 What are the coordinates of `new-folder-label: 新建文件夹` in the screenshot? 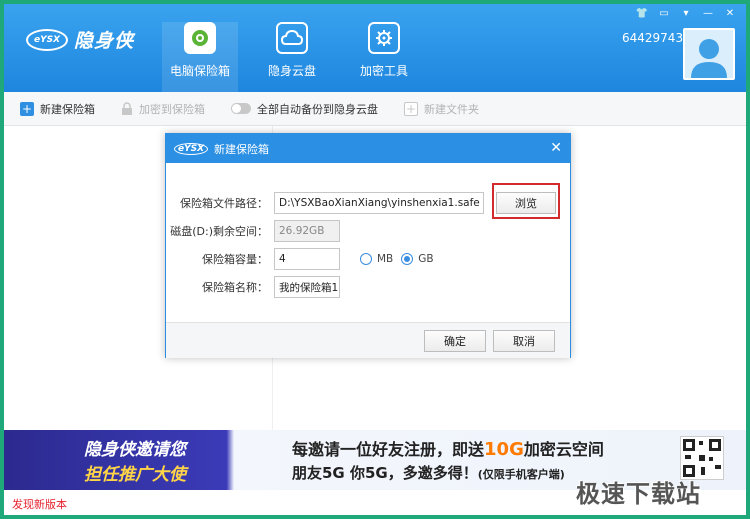 It's located at (451, 109).